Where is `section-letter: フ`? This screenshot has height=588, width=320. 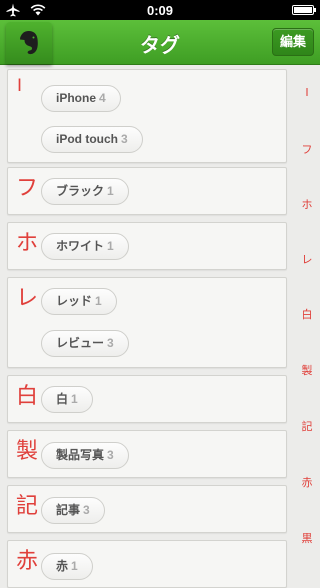
section-letter: フ is located at coordinates (27, 188).